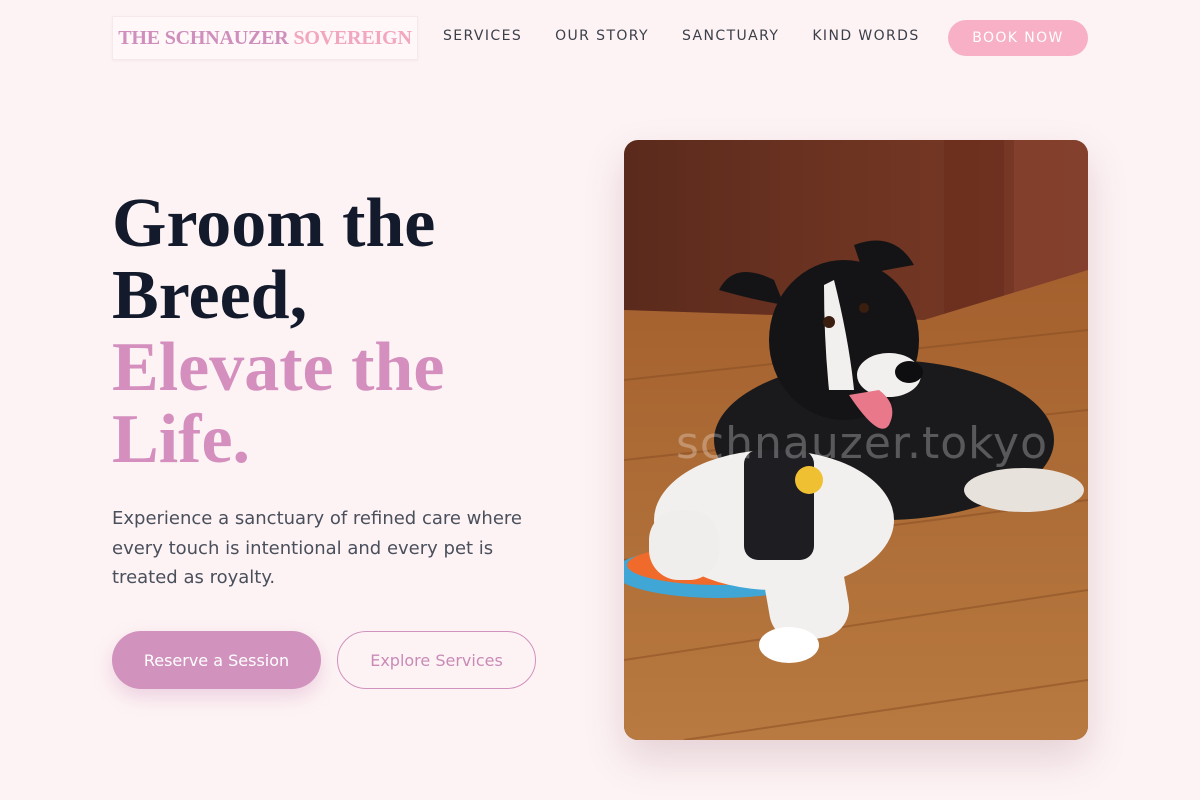 The width and height of the screenshot is (1200, 800). Describe the element at coordinates (865, 36) in the screenshot. I see `nav-item-kind-words: KIND WORDS` at that location.